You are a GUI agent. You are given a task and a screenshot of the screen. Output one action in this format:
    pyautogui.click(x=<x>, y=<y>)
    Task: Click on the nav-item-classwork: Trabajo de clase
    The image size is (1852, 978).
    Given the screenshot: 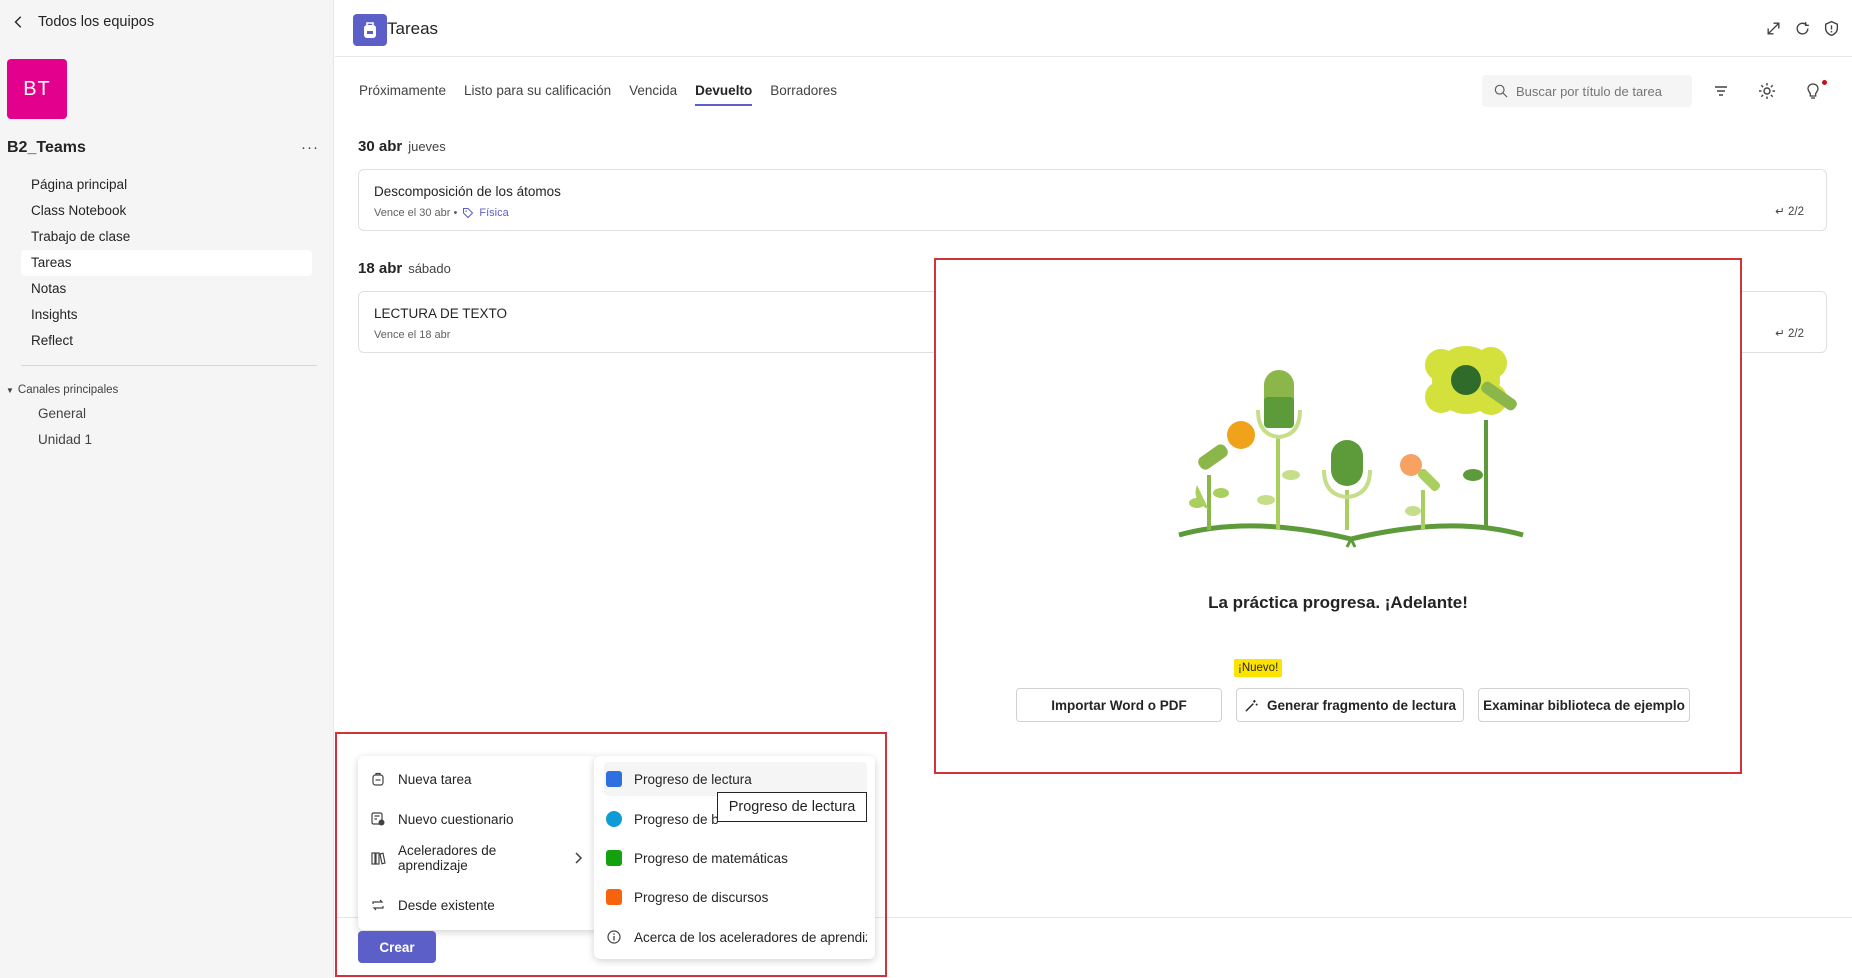 What is the action you would take?
    pyautogui.click(x=166, y=237)
    